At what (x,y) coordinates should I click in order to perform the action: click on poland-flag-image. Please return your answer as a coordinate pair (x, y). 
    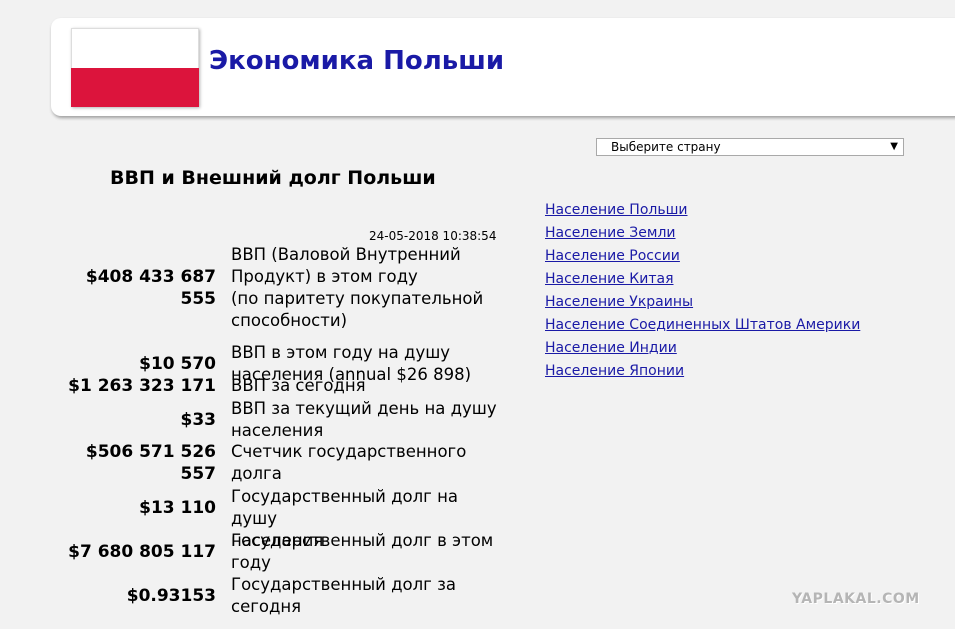
    Looking at the image, I should click on (135, 67).